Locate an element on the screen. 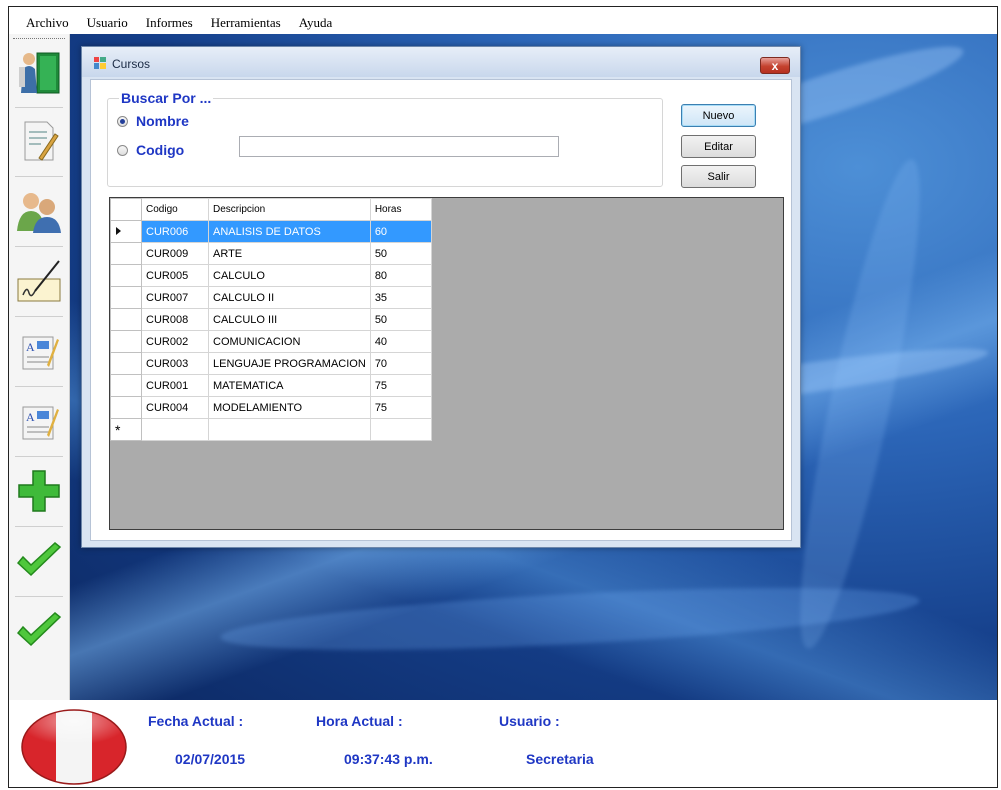 The width and height of the screenshot is (1001, 790). cell-codigo: CUR008 is located at coordinates (175, 319).